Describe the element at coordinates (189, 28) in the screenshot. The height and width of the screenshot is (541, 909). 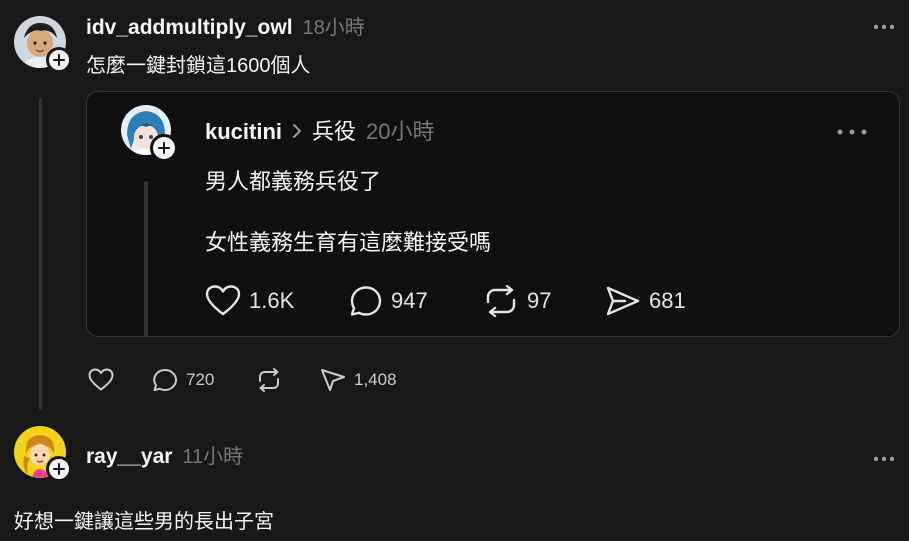
I see `post1-username: idv_addmultiply_owl` at that location.